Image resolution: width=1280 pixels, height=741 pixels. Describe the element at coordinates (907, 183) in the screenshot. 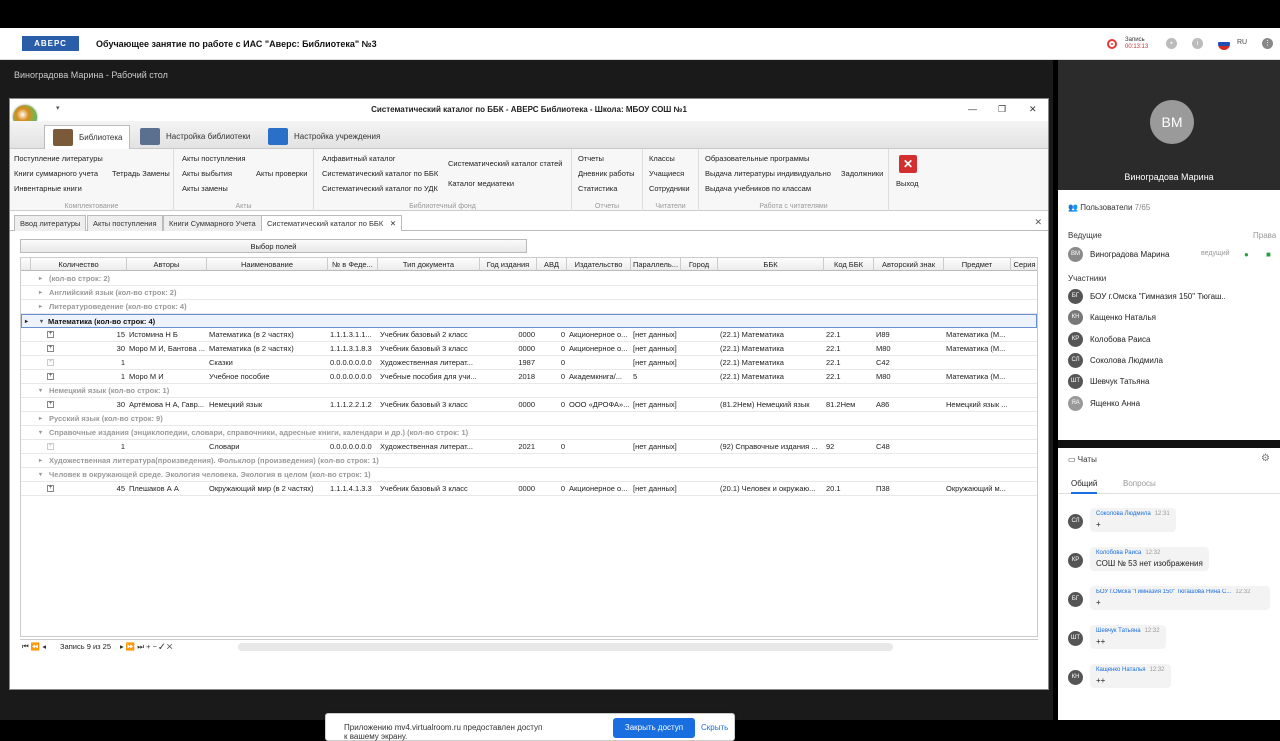

I see `exit-button: Выход` at that location.